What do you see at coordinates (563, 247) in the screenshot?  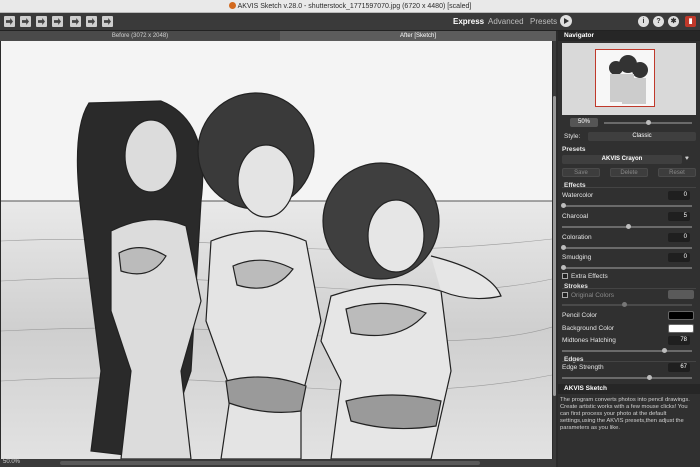 I see `coloration-slider-knob` at bounding box center [563, 247].